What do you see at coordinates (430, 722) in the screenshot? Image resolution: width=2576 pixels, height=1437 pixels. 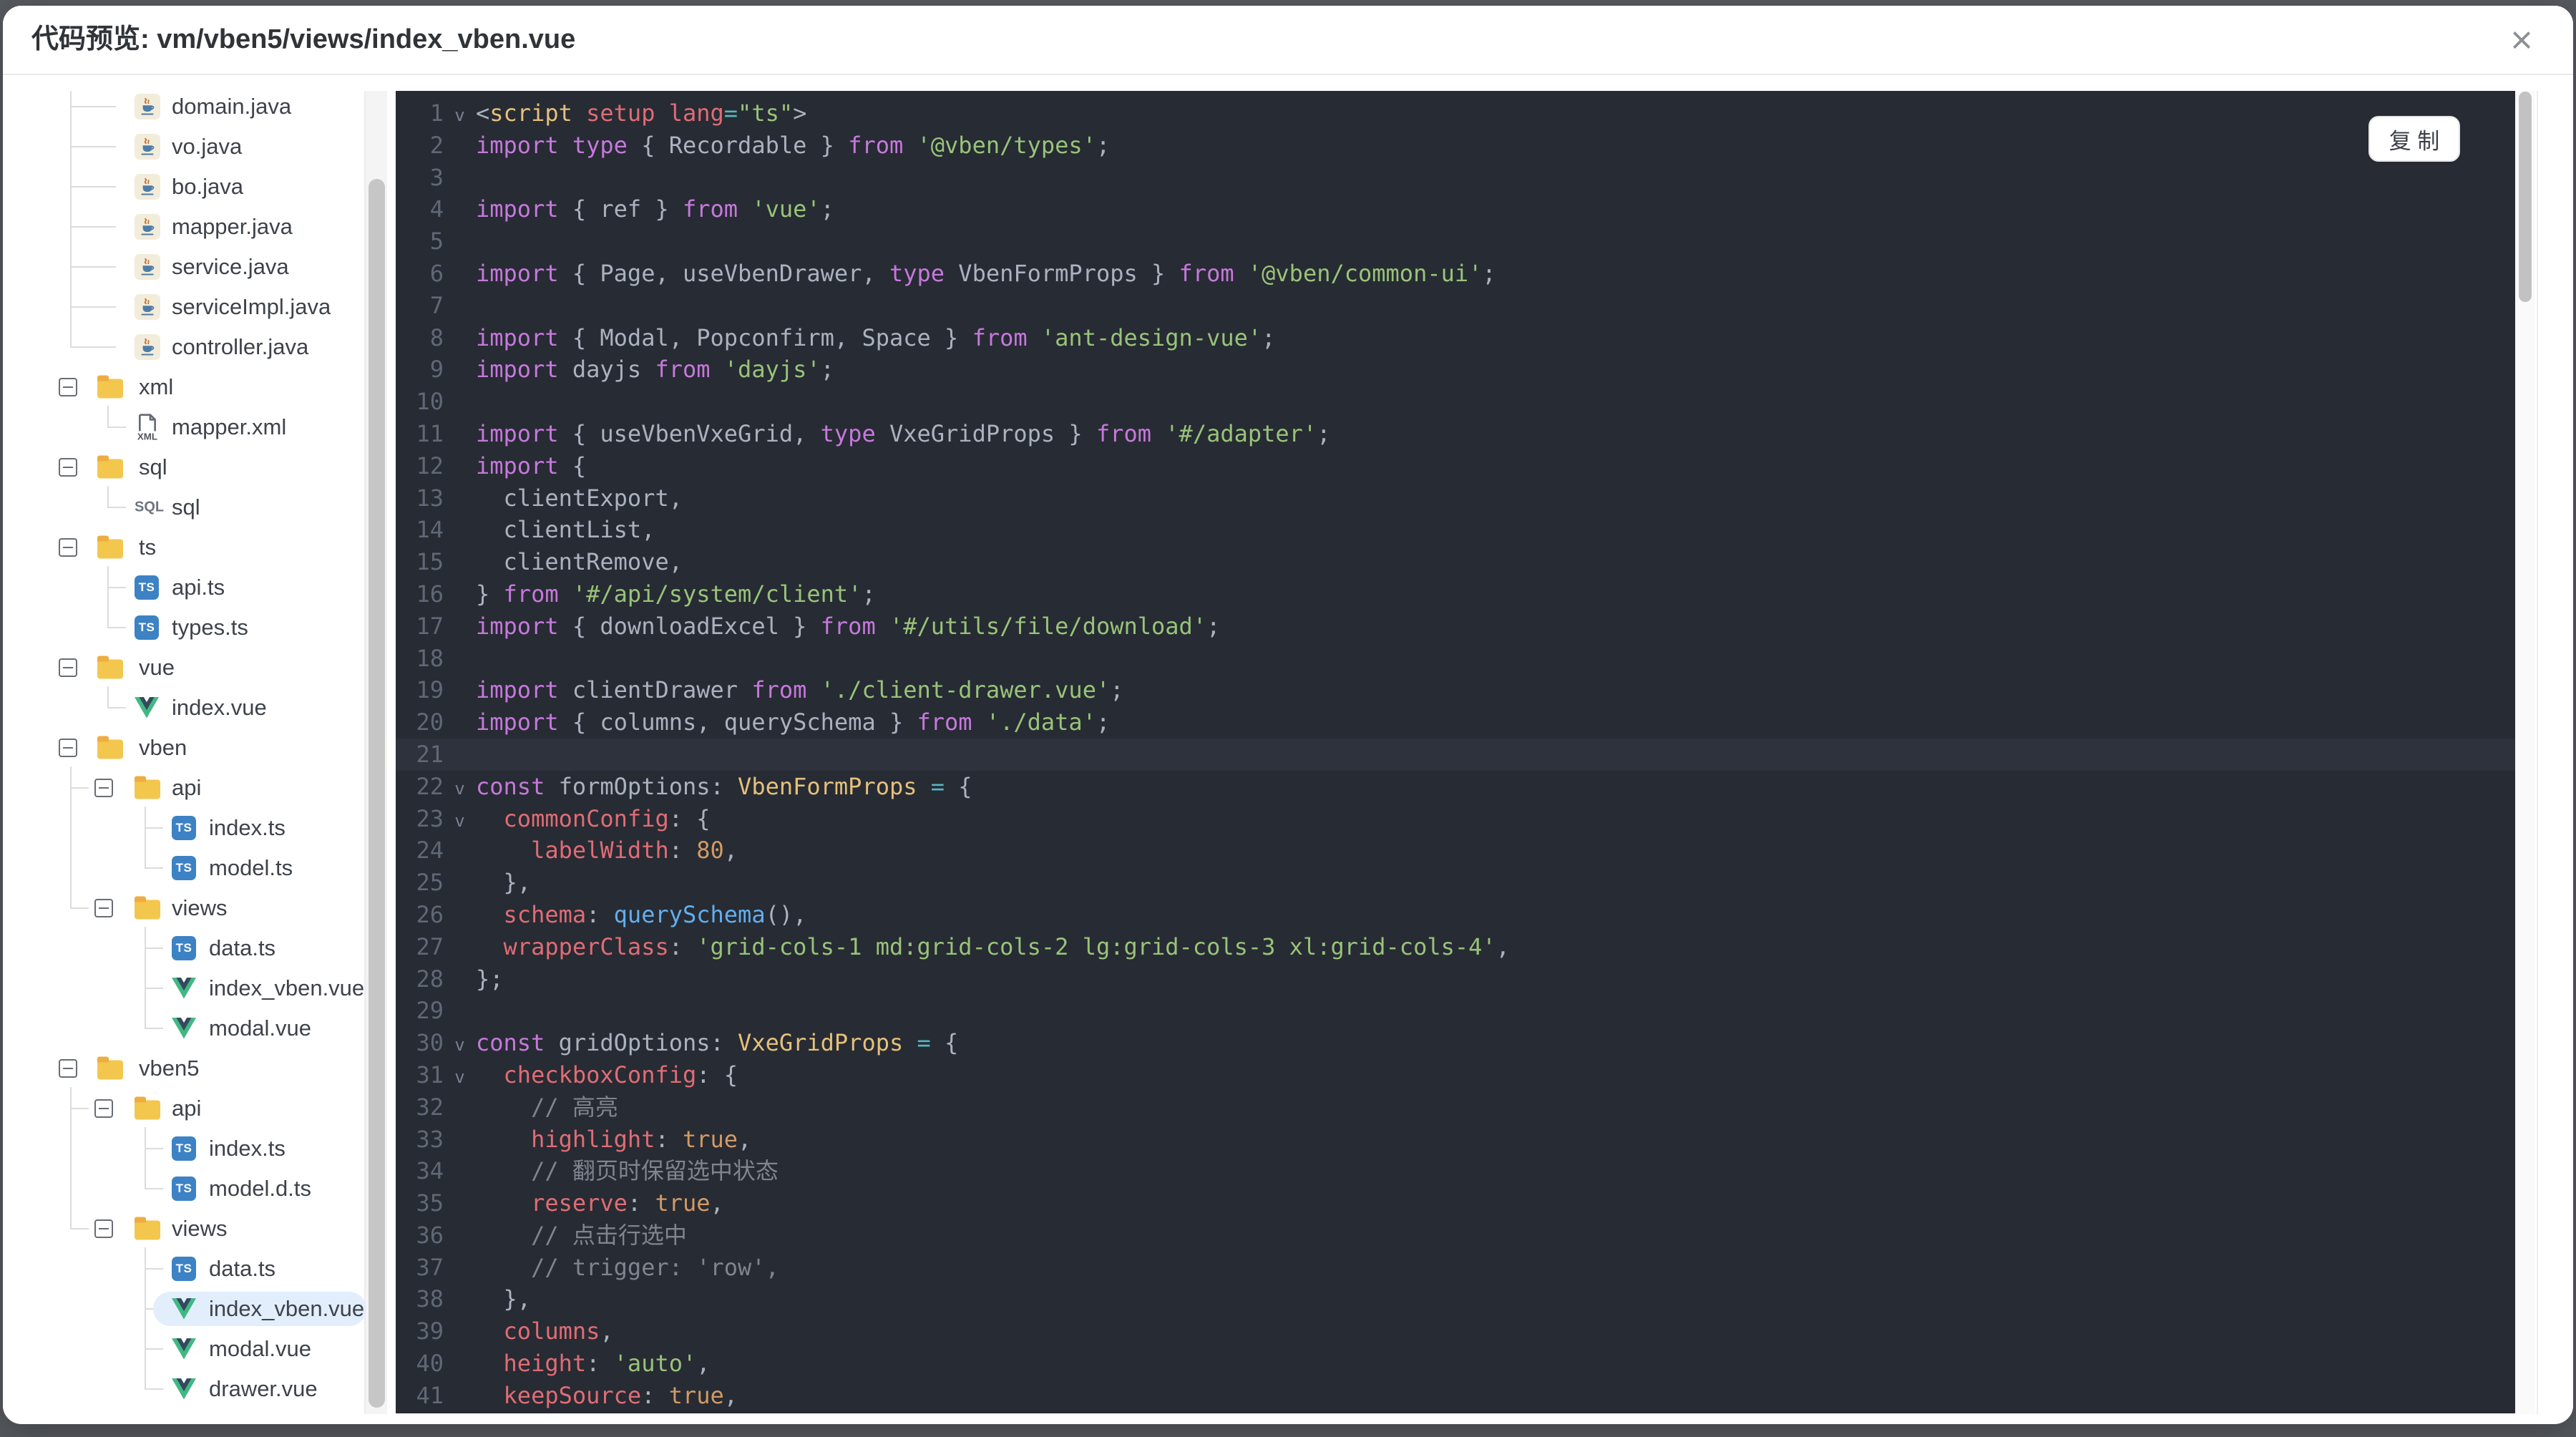 I see `line-number: 20` at bounding box center [430, 722].